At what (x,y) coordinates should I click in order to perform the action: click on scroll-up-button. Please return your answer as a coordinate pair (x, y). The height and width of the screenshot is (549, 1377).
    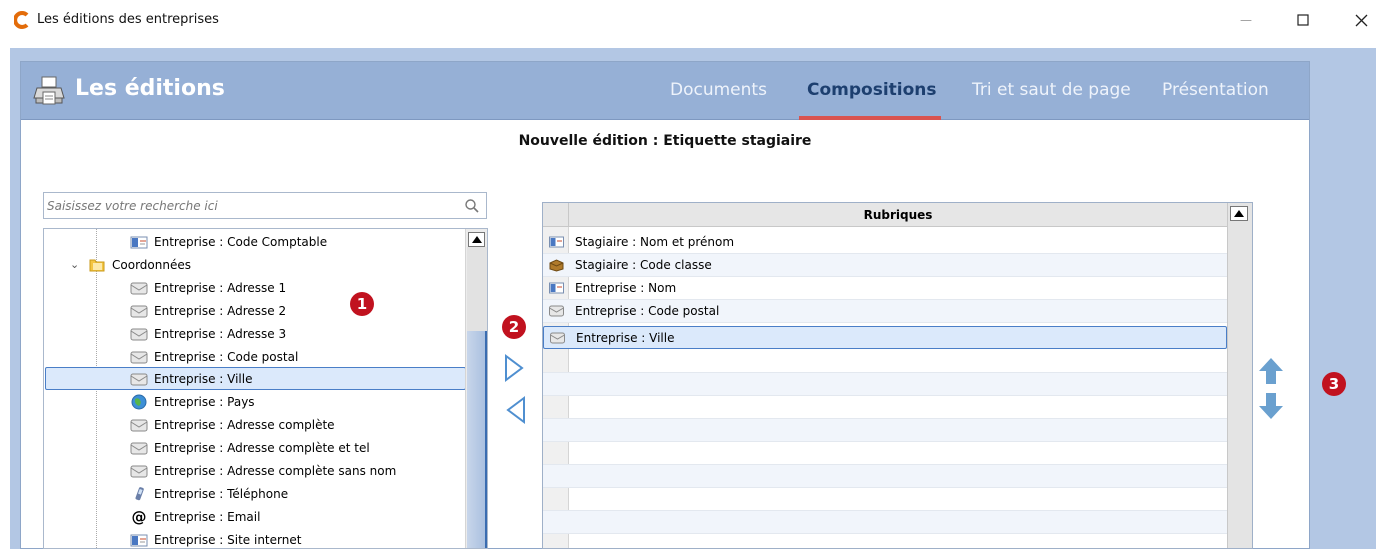
    Looking at the image, I should click on (476, 239).